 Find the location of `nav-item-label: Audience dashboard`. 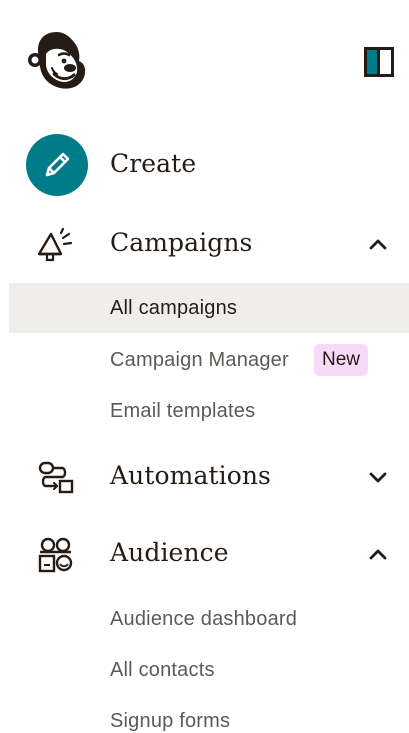

nav-item-label: Audience dashboard is located at coordinates (204, 618).